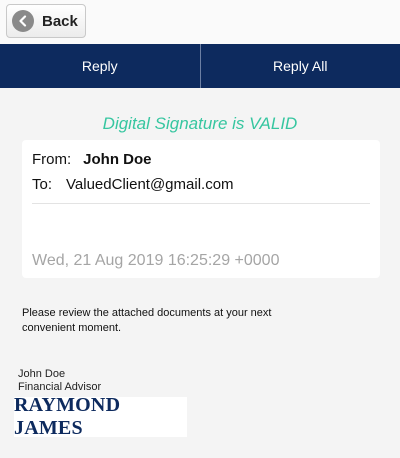 Image resolution: width=400 pixels, height=458 pixels. I want to click on back-button-label: Back, so click(60, 21).